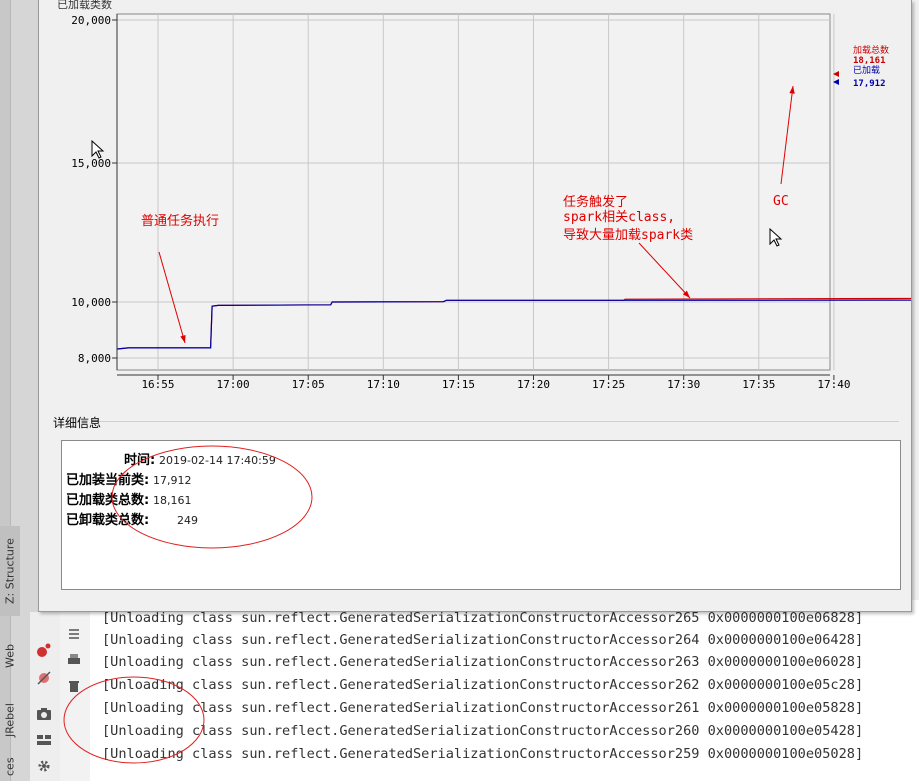  I want to click on x-tick-label: 17:40, so click(833, 384).